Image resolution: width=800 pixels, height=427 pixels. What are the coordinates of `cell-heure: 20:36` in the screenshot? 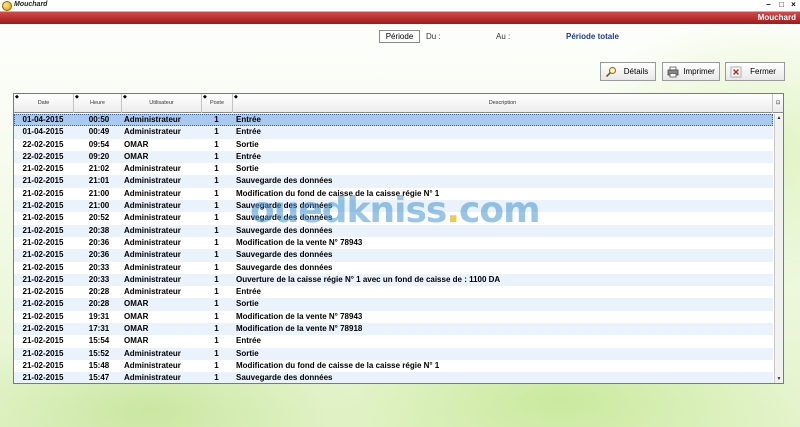 It's located at (99, 242).